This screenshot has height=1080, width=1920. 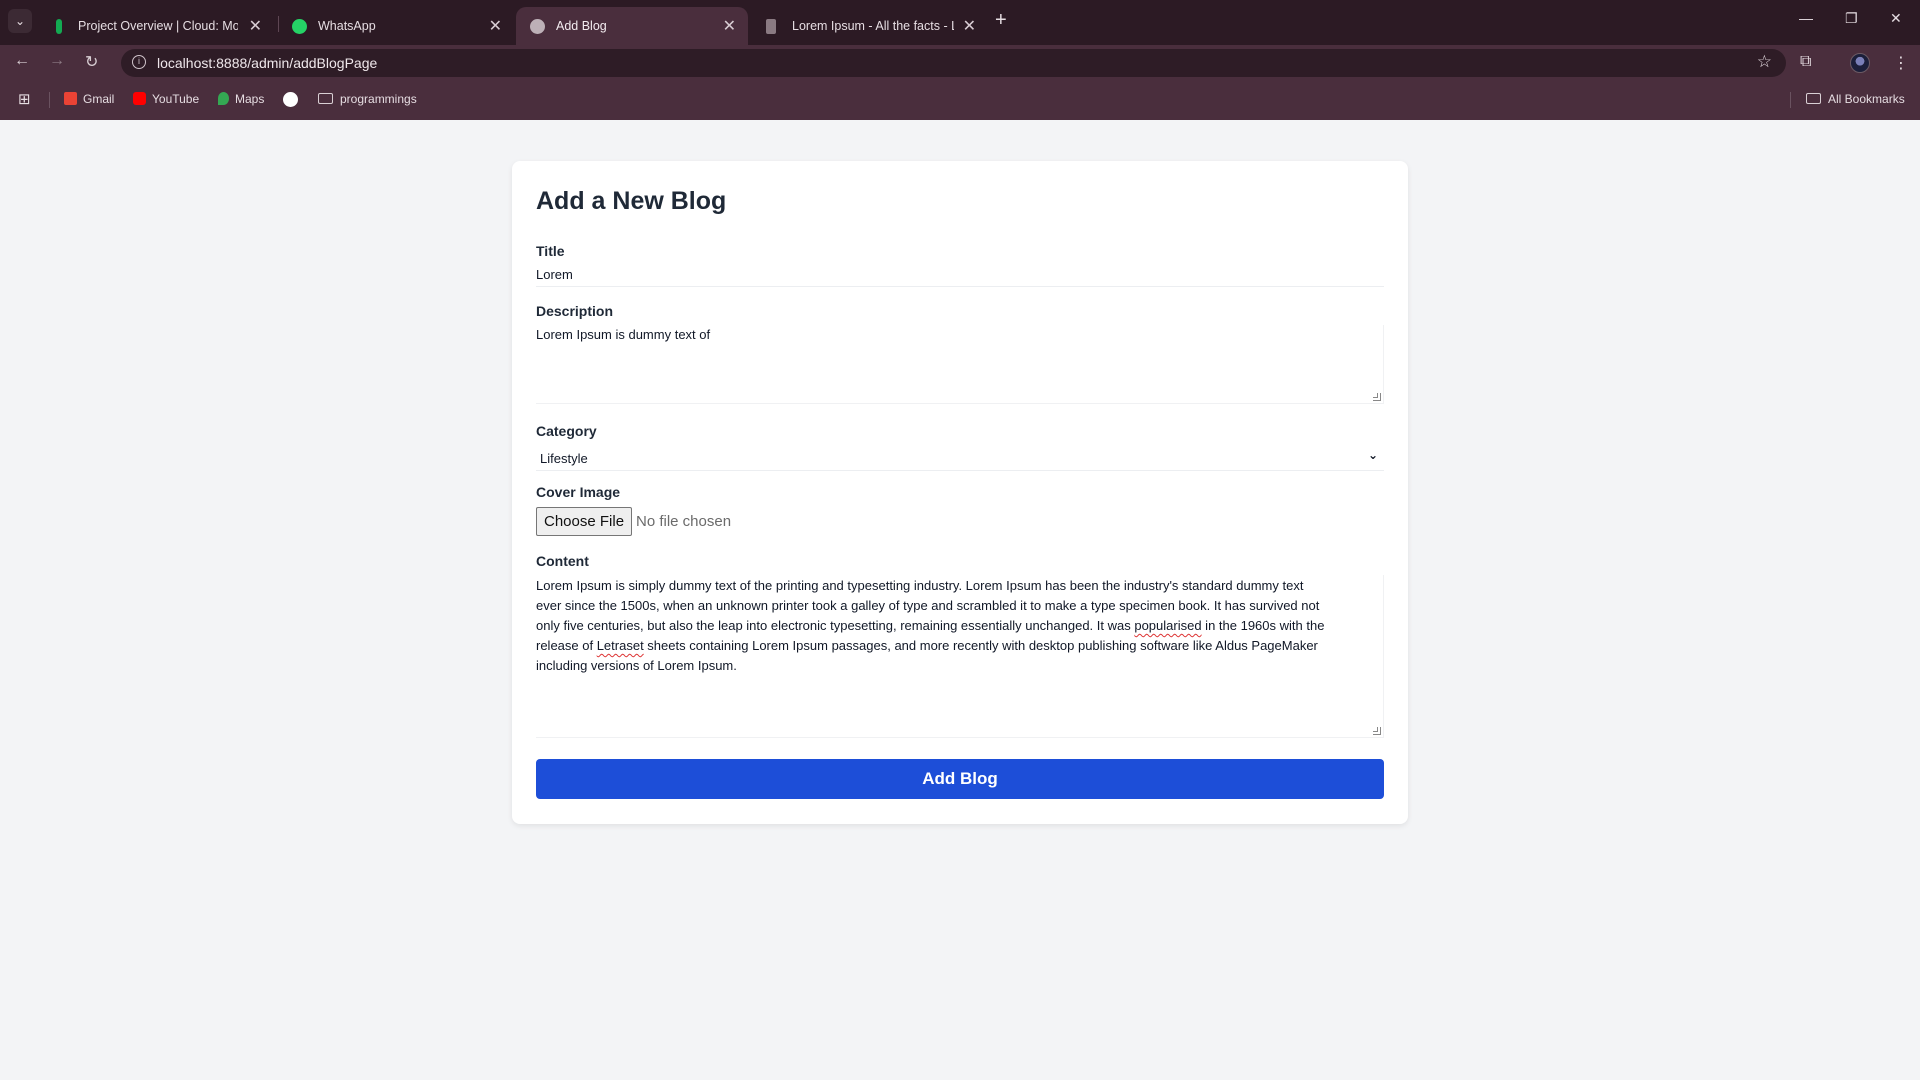 I want to click on address-bar: i localhost:8888/admin/addBlogPage ☆, so click(x=953, y=63).